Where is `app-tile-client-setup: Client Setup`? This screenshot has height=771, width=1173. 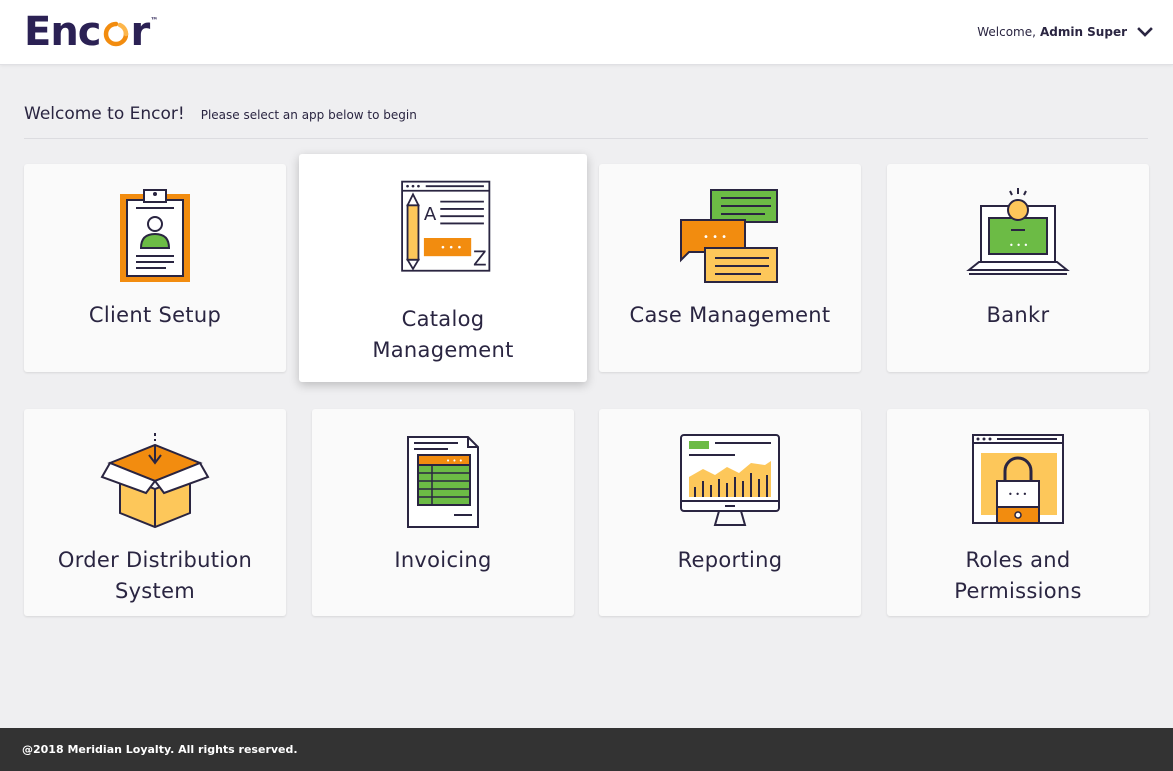
app-tile-client-setup: Client Setup is located at coordinates (155, 268).